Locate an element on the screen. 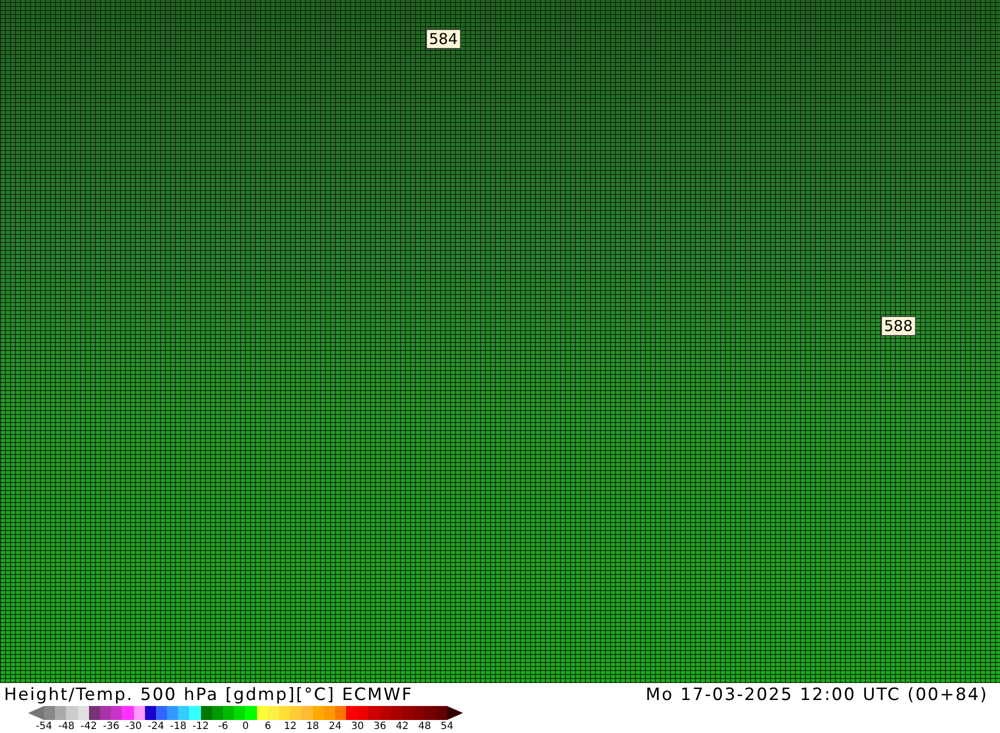  tick-label: -30 is located at coordinates (133, 727).